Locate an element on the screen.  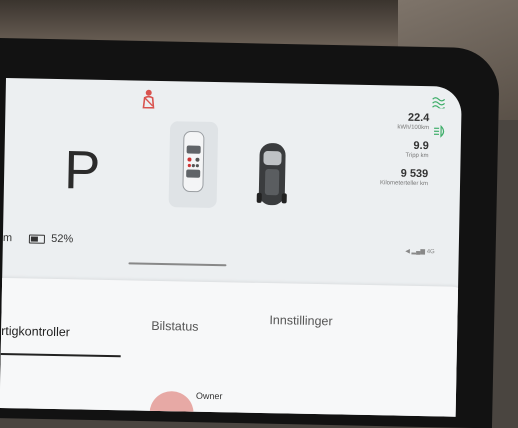
odometer-value: 9 539 is located at coordinates (404, 173).